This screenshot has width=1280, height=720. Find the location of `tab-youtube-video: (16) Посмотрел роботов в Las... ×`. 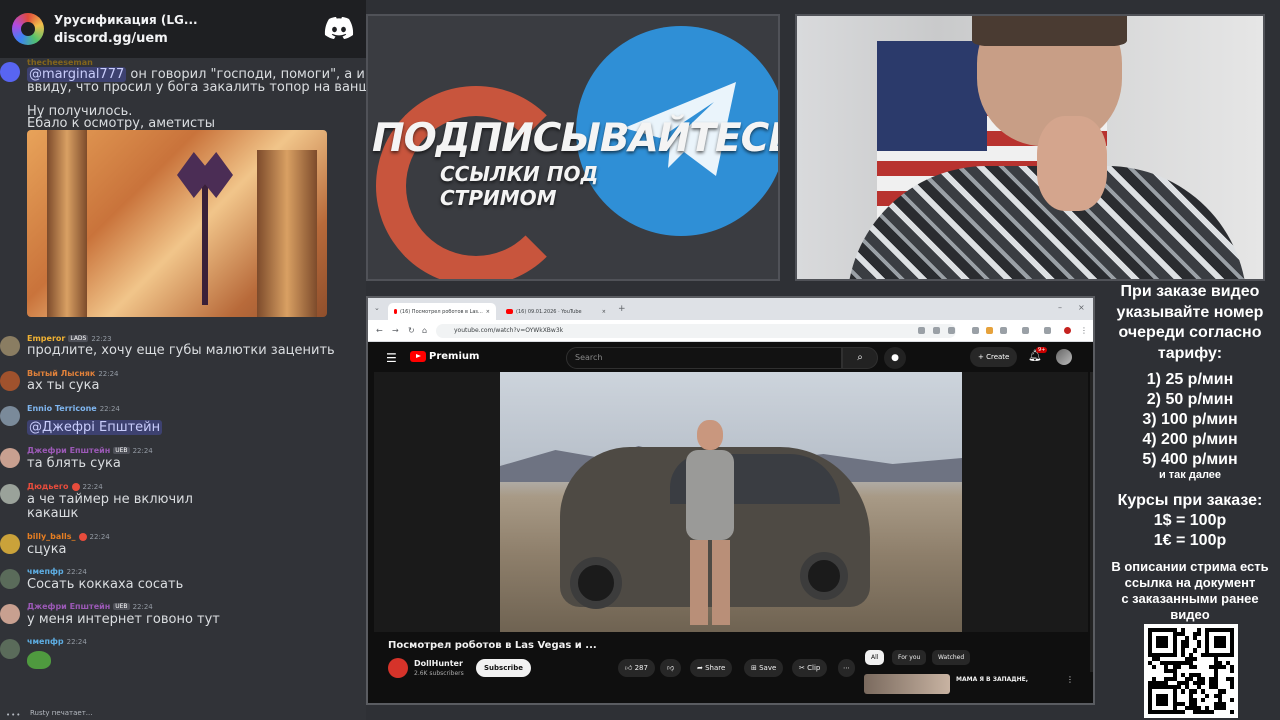

tab-youtube-video: (16) Посмотрел роботов в Las... × is located at coordinates (442, 311).